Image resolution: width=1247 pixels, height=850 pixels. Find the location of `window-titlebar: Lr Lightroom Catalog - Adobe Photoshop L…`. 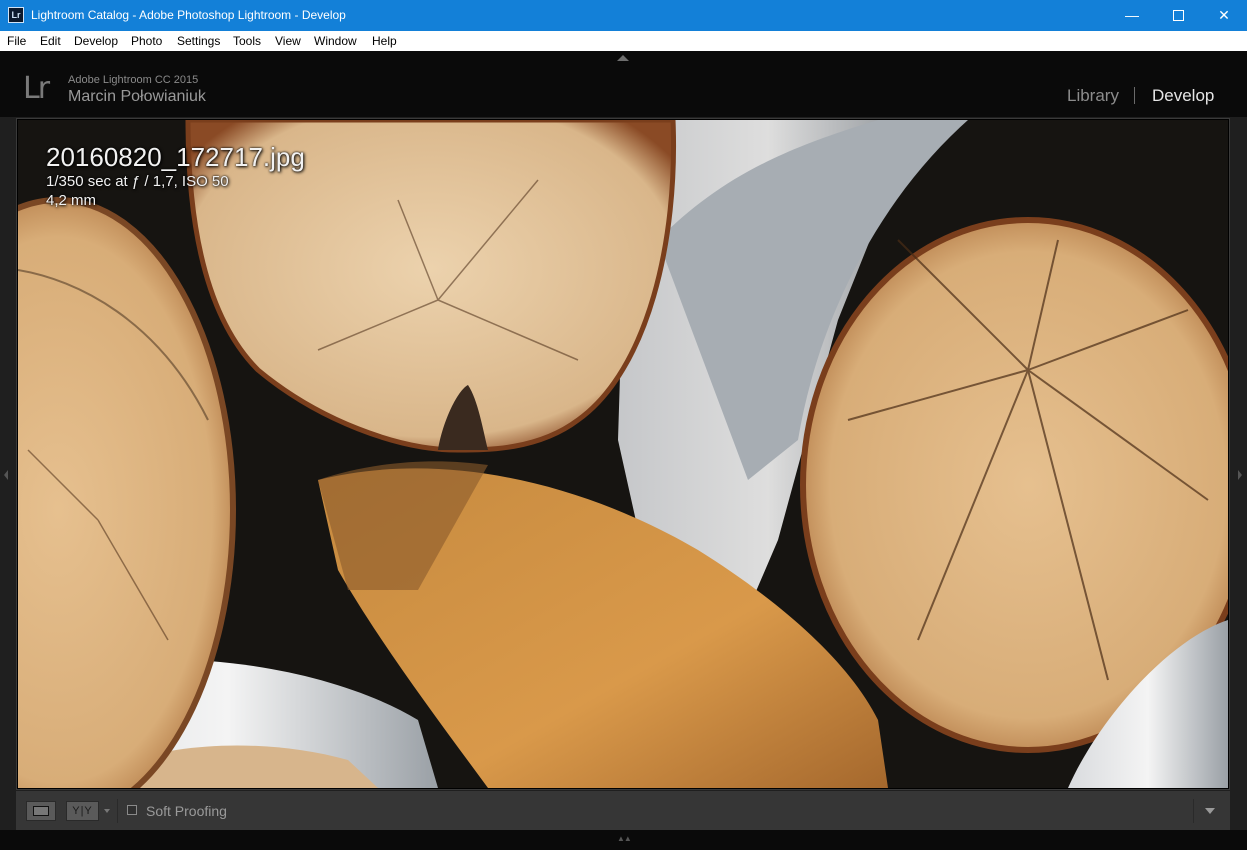

window-titlebar: Lr Lightroom Catalog - Adobe Photoshop L… is located at coordinates (623, 15).